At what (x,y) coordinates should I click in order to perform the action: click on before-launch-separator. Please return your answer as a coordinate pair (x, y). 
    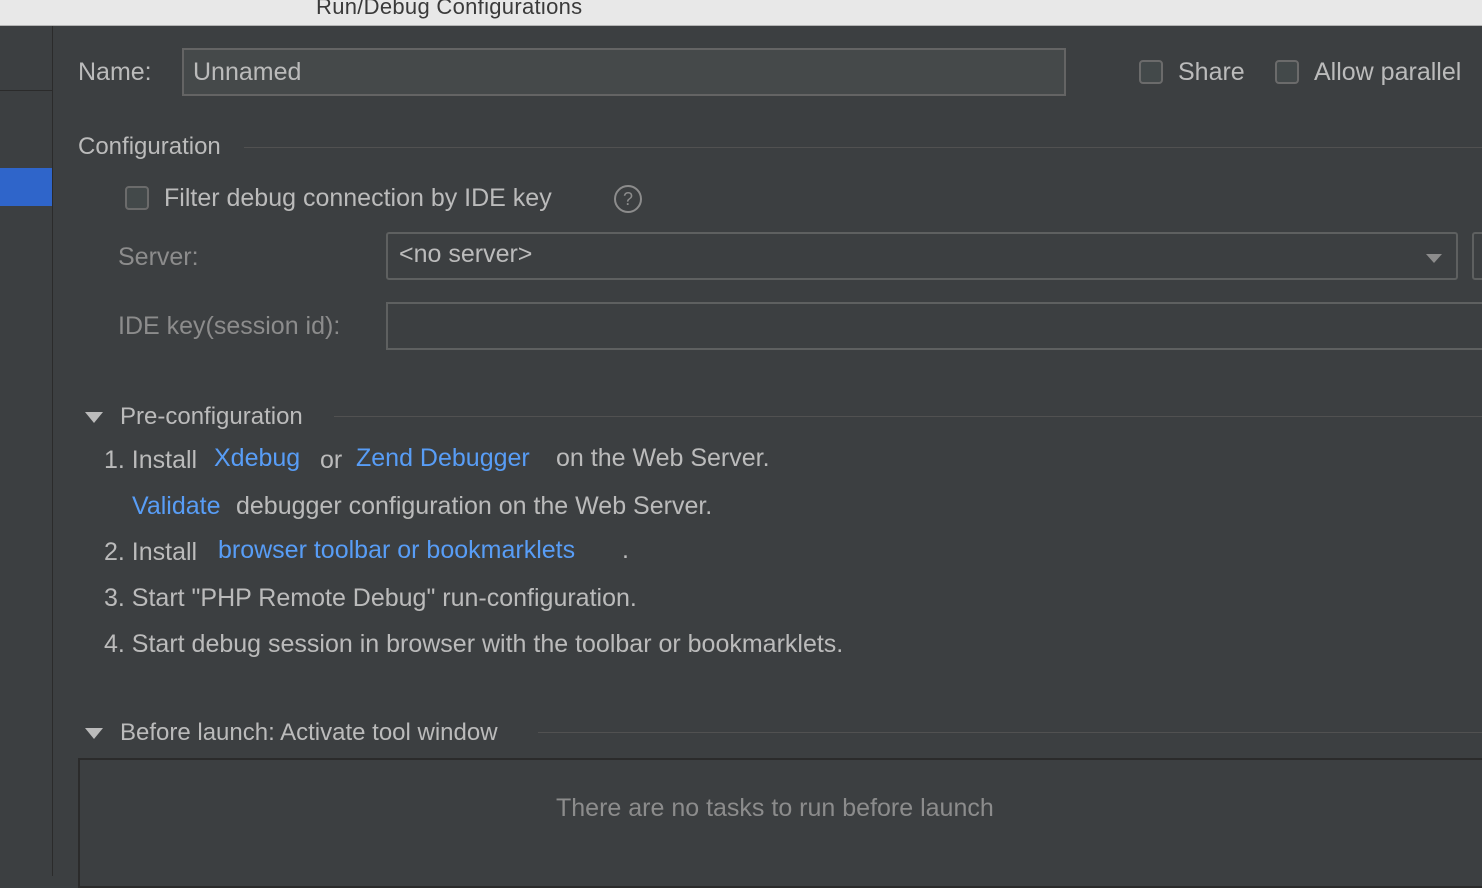
    Looking at the image, I should click on (1010, 732).